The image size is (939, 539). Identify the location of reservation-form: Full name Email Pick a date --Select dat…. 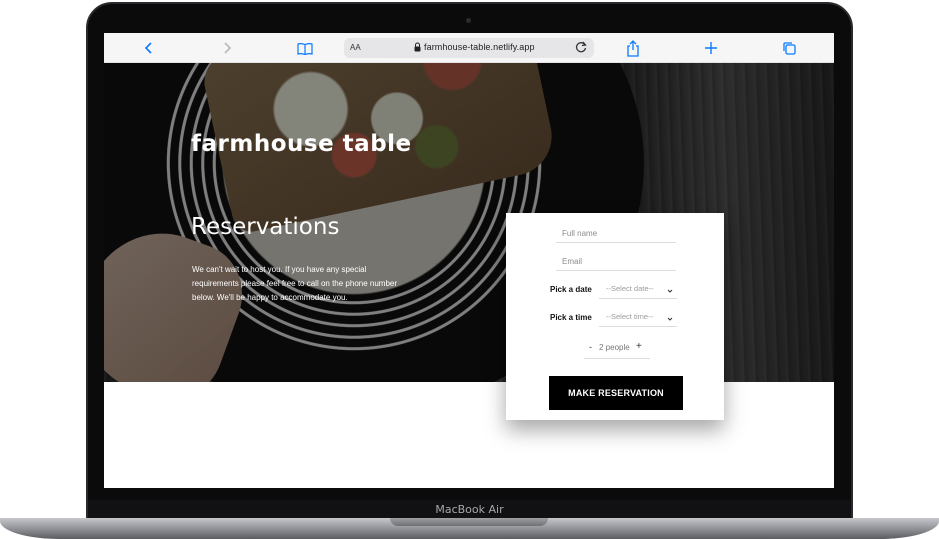
(615, 316).